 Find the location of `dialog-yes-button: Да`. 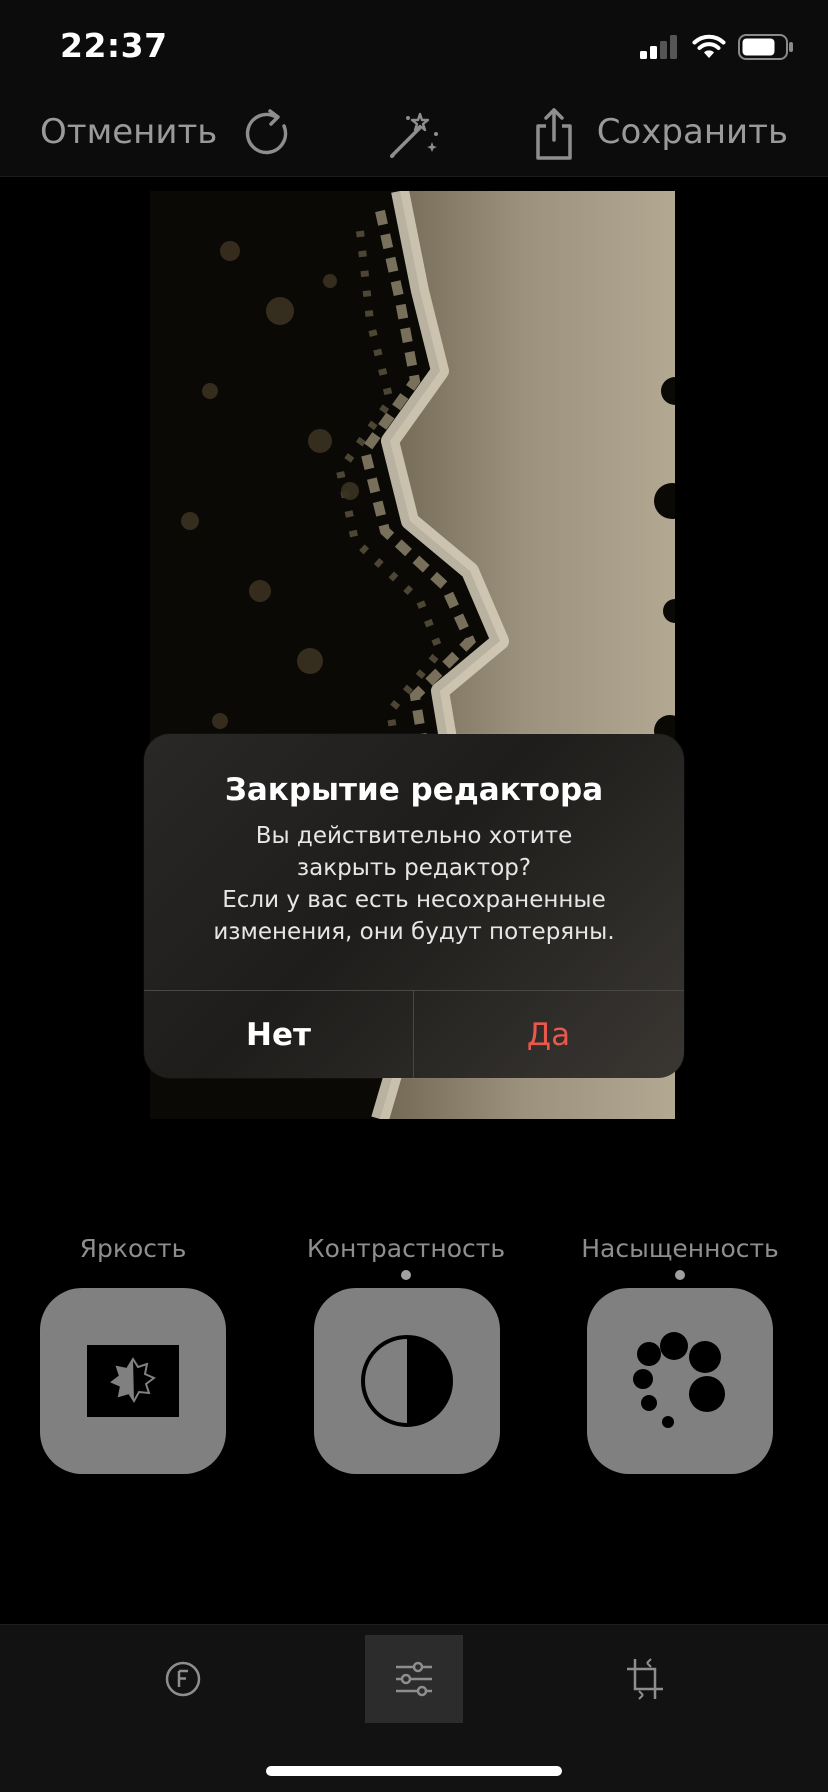

dialog-yes-button: Да is located at coordinates (548, 1034).